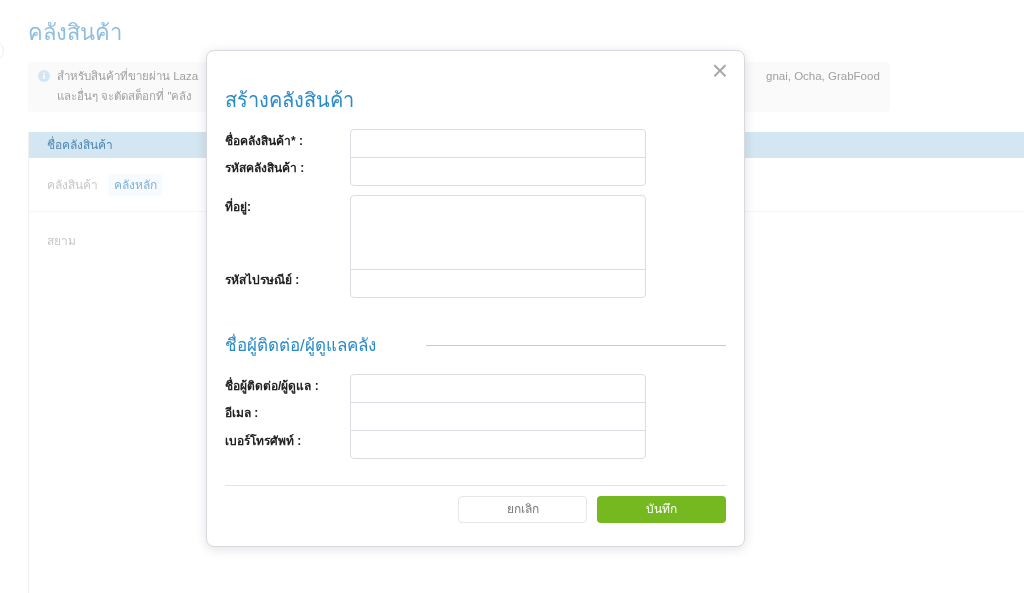 This screenshot has height=593, width=1024. Describe the element at coordinates (272, 385) in the screenshot. I see `field-label: ชื่อผู้ติดต่อ/ผู้ดูแล :` at that location.